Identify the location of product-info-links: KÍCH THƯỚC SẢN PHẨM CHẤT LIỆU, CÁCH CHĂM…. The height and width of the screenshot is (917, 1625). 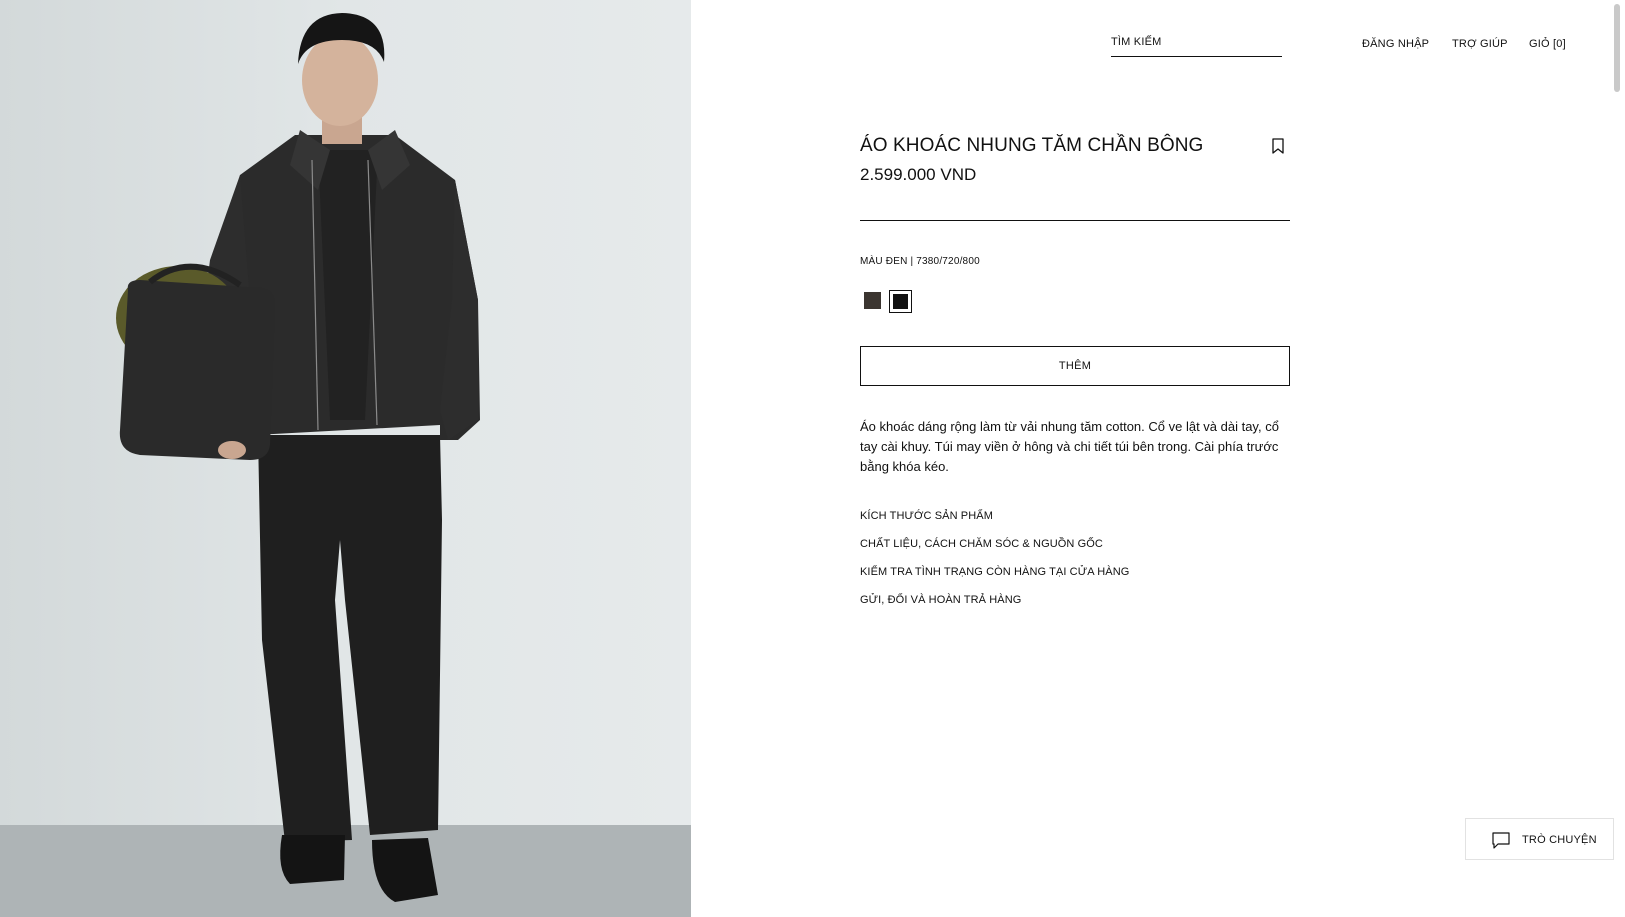
(994, 564).